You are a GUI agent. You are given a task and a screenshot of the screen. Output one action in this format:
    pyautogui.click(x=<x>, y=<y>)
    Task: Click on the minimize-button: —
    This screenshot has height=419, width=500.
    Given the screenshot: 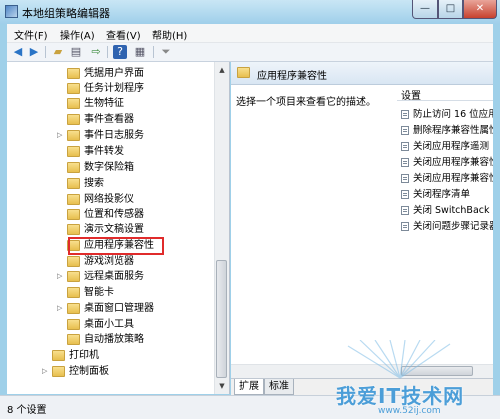 What is the action you would take?
    pyautogui.click(x=425, y=9)
    